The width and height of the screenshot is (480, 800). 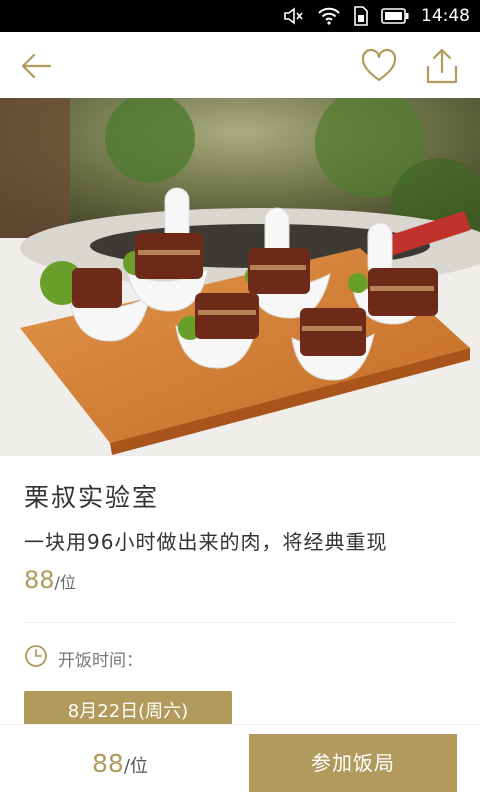 What do you see at coordinates (240, 762) in the screenshot?
I see `bottom-bar: 88/位 参加饭局` at bounding box center [240, 762].